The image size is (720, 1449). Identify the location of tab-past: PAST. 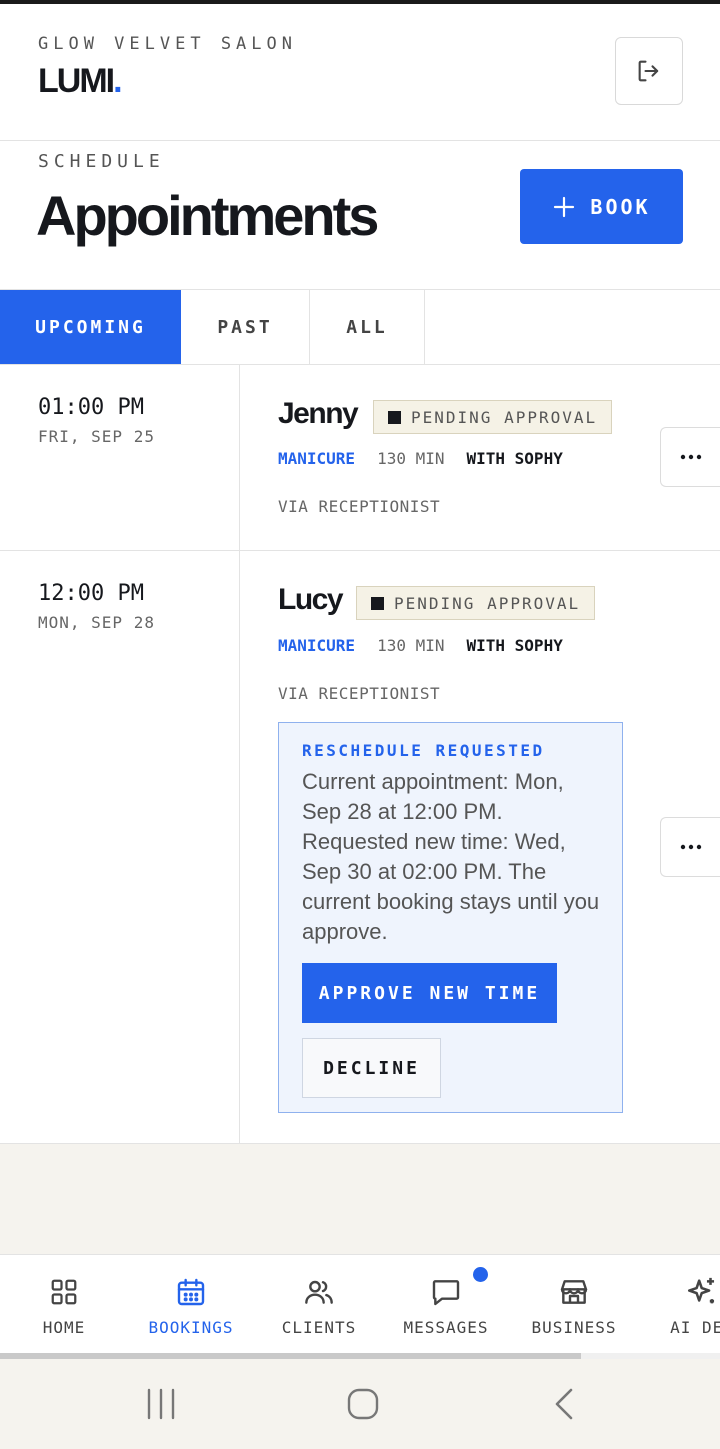
(245, 327).